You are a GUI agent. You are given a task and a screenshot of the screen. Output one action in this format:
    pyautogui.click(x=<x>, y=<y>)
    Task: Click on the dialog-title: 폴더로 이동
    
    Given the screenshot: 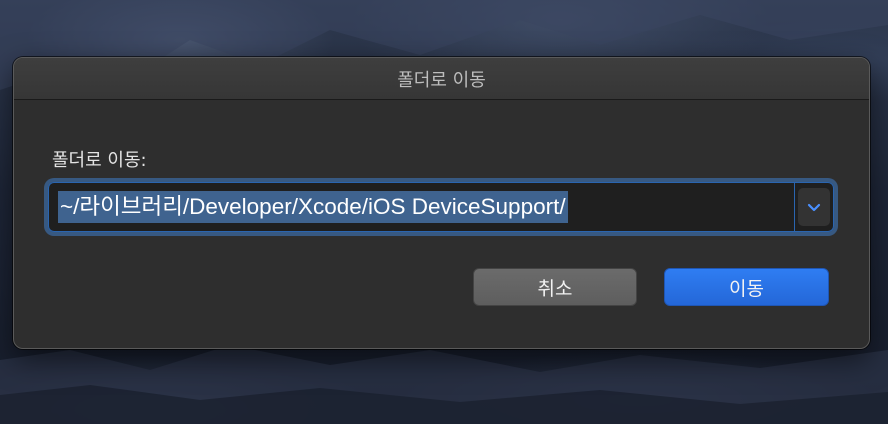 What is the action you would take?
    pyautogui.click(x=441, y=80)
    